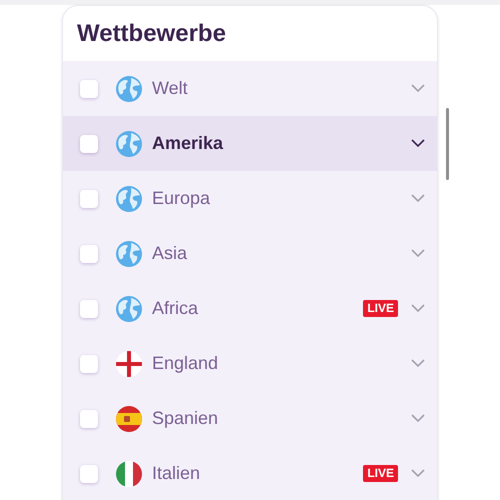 This screenshot has width=500, height=500. Describe the element at coordinates (250, 418) in the screenshot. I see `competition-item: Spanien` at that location.